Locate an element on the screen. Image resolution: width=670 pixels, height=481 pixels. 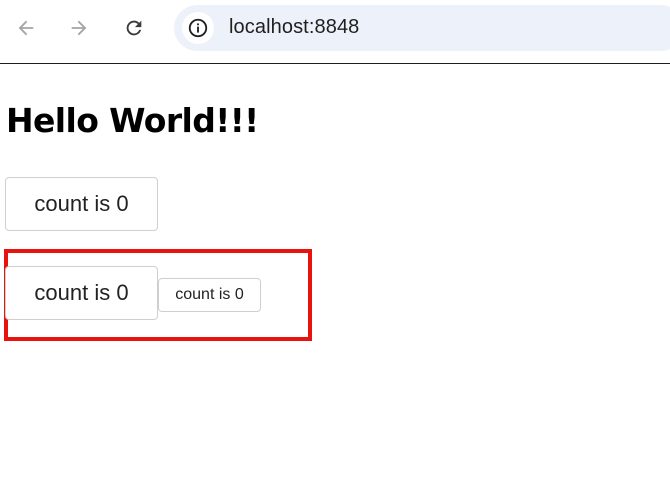
arrow-left-icon is located at coordinates (26, 28).